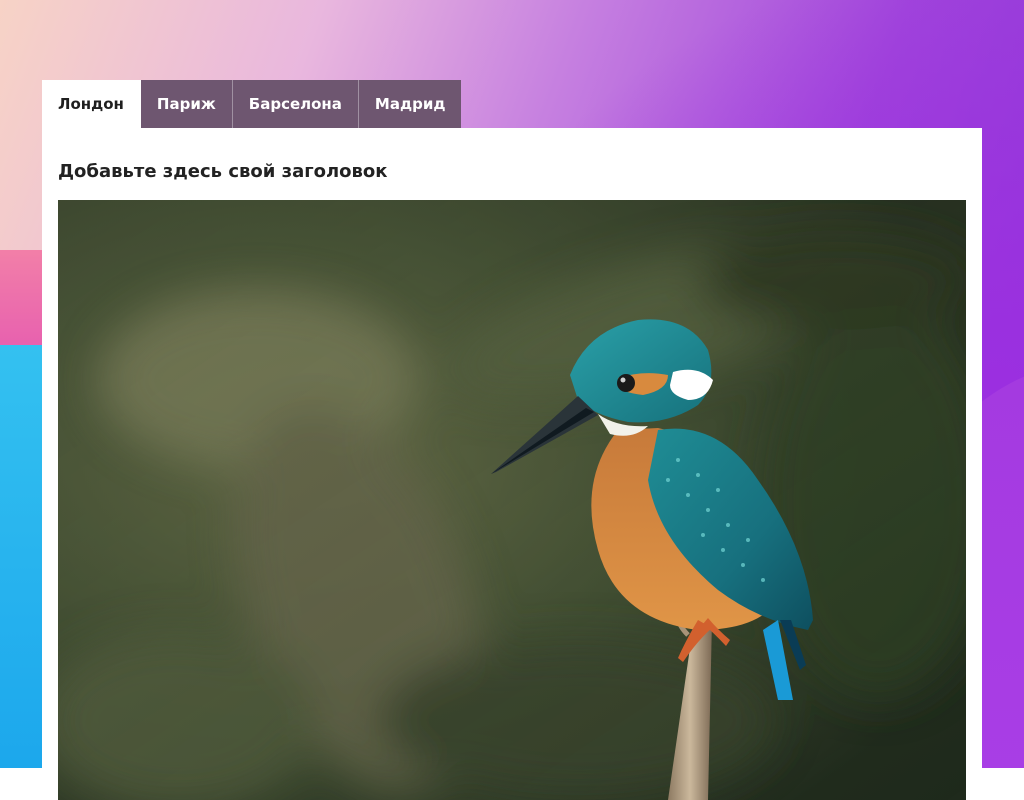  Describe the element at coordinates (223, 171) in the screenshot. I see `panel-title: Добавьте здесь свой заголовок` at that location.